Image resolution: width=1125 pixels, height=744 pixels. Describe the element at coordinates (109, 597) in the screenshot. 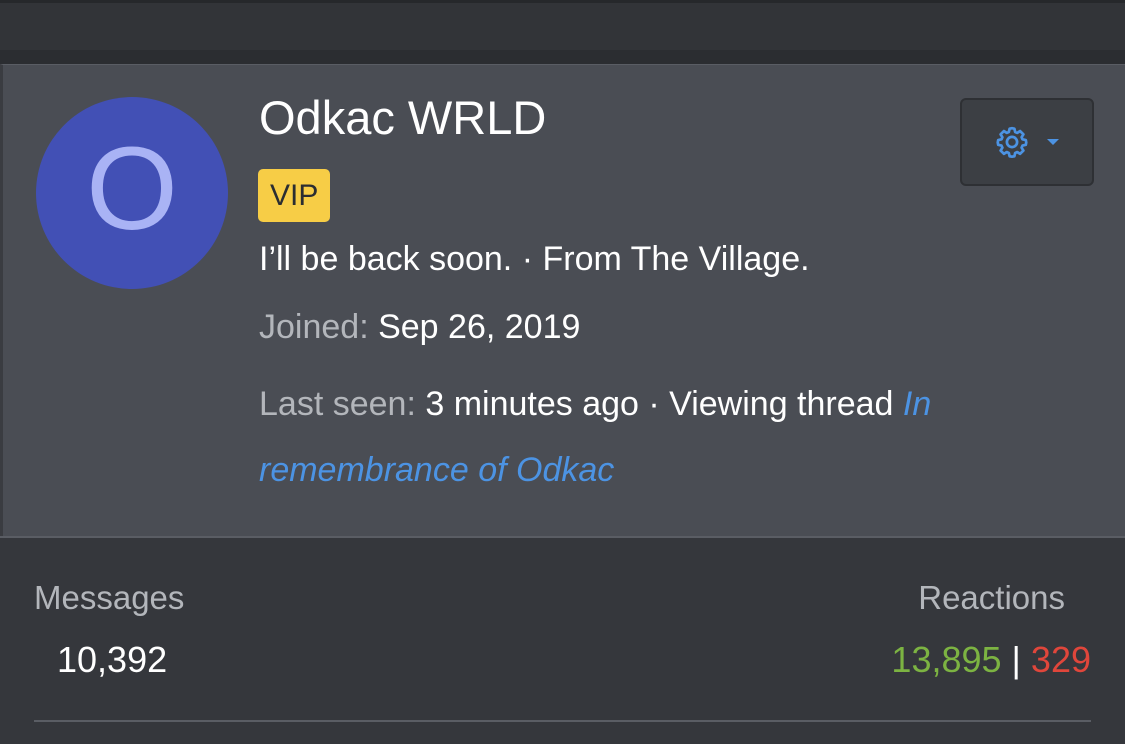

I see `messages-label: Messages` at that location.